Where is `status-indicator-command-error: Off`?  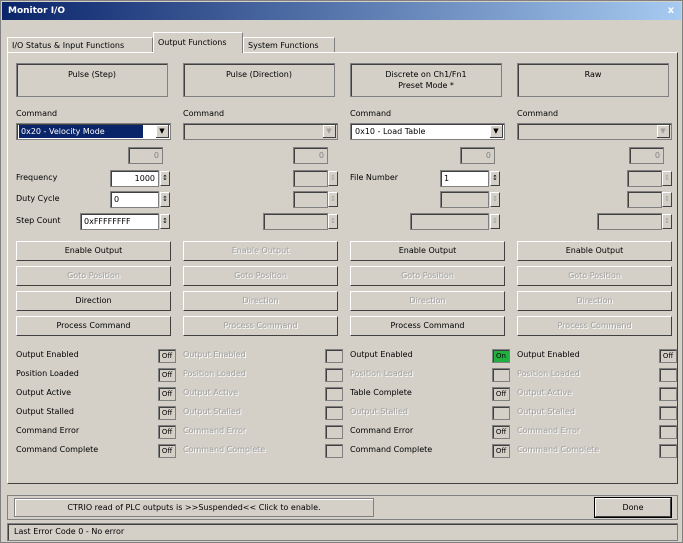 status-indicator-command-error: Off is located at coordinates (501, 432).